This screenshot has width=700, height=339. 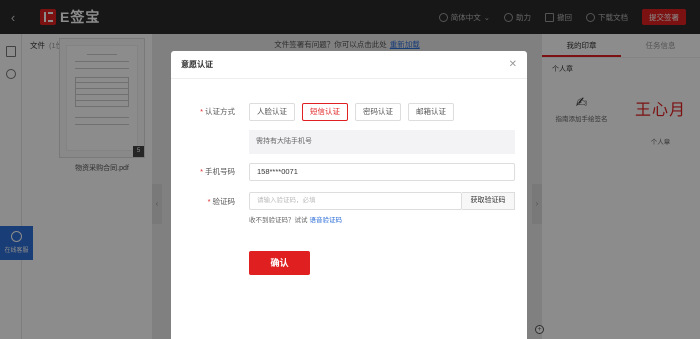 I want to click on method-sms: 短信认证, so click(x=325, y=112).